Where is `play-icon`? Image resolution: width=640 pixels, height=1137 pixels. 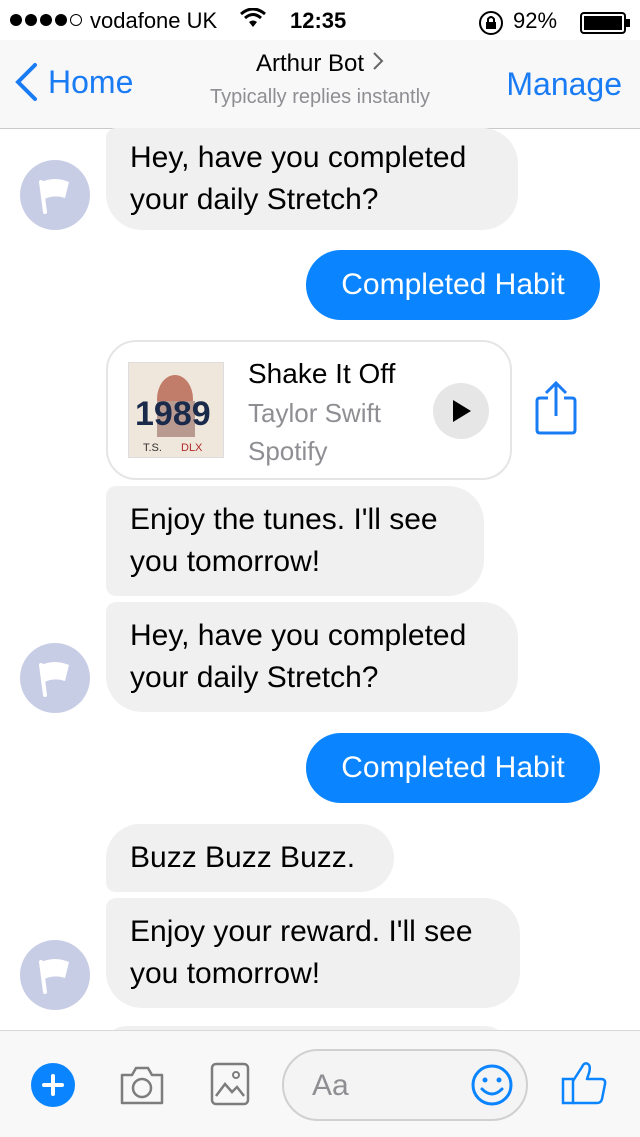
play-icon is located at coordinates (462, 411).